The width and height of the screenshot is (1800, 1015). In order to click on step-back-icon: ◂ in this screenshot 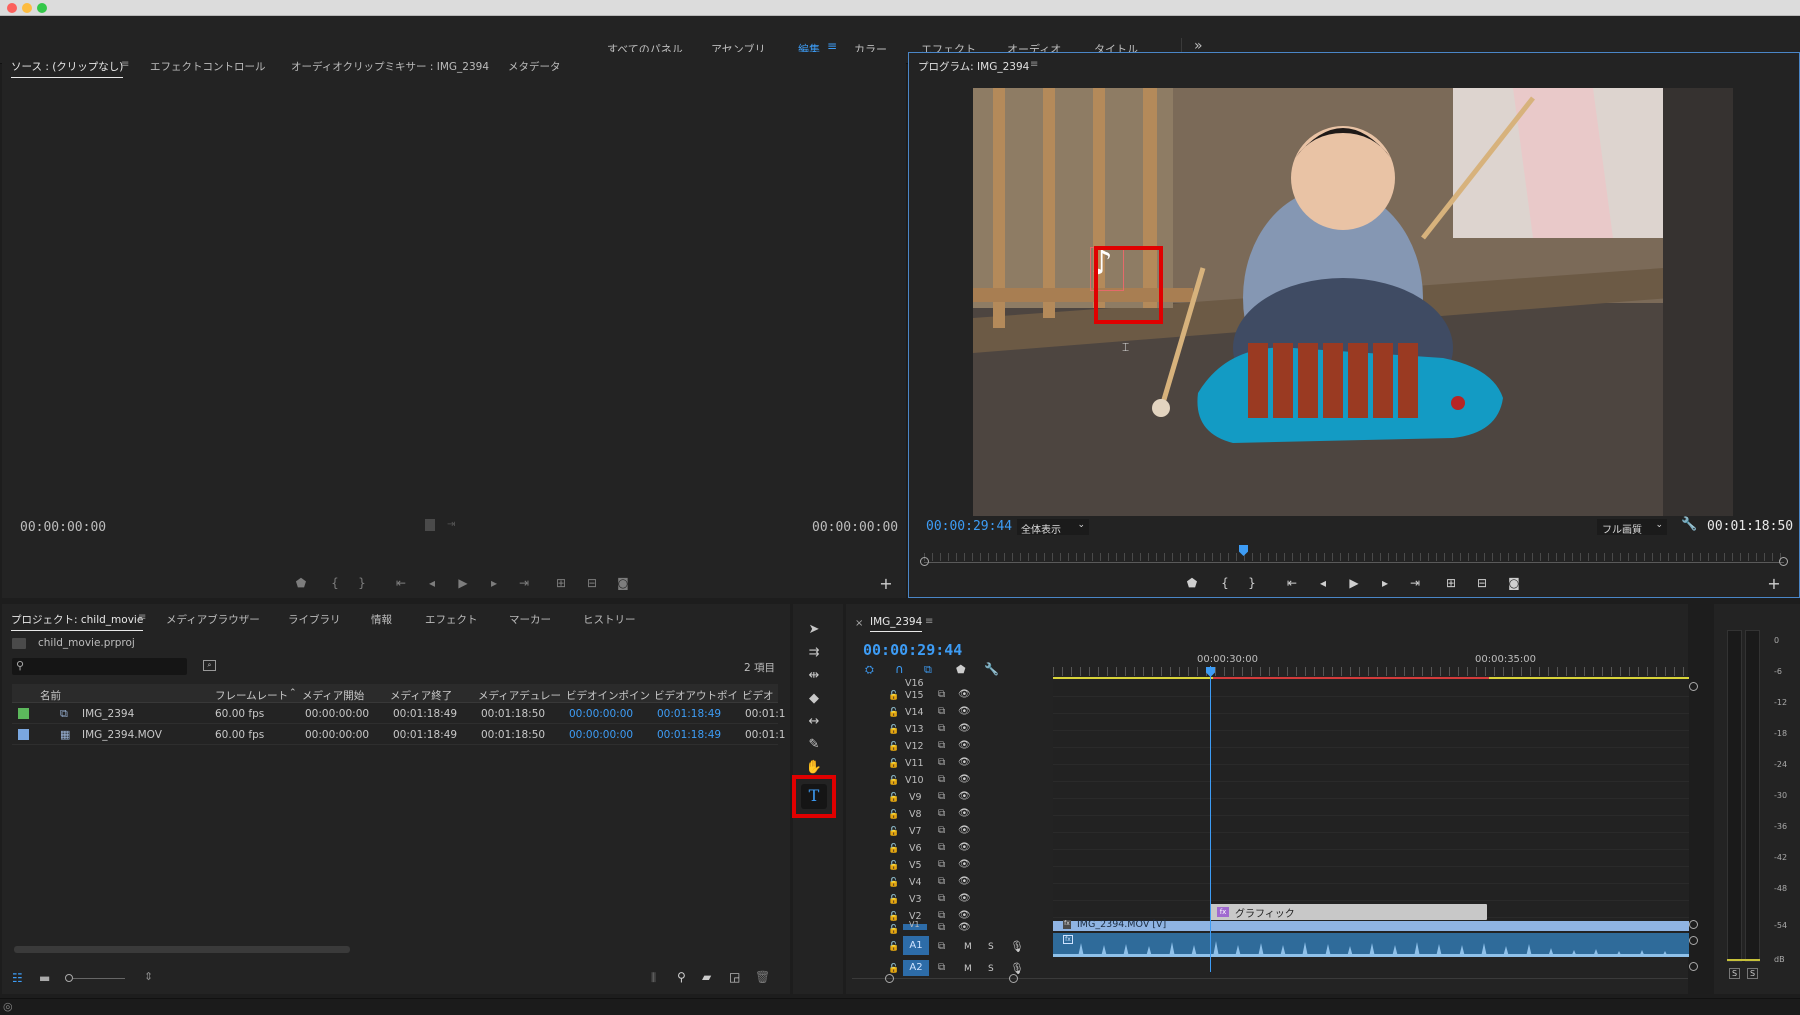, I will do `click(1323, 583)`.